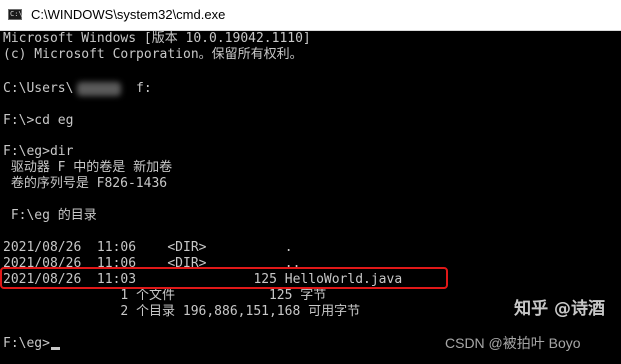 The width and height of the screenshot is (621, 364). What do you see at coordinates (165, 295) in the screenshot?
I see `console-line: 1 个文件 125 字节` at bounding box center [165, 295].